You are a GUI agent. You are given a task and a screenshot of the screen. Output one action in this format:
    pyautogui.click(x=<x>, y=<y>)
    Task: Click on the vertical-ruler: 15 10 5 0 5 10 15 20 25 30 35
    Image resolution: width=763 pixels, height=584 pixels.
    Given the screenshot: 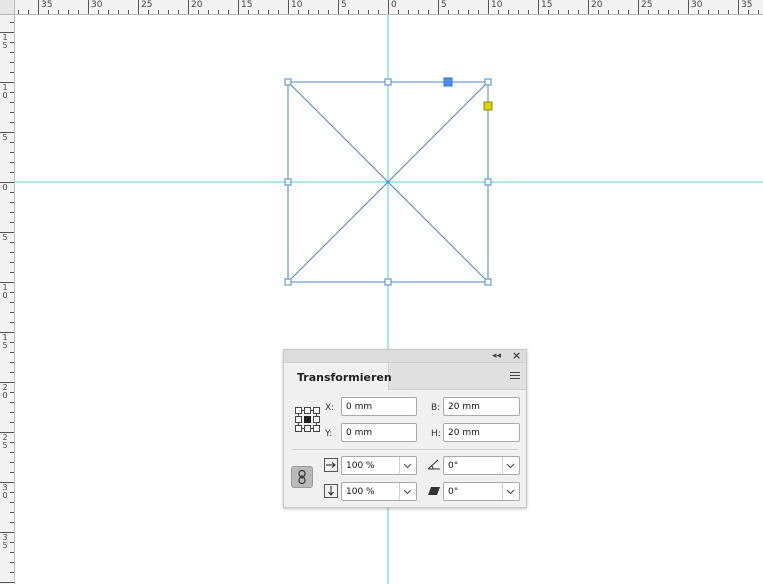 What is the action you would take?
    pyautogui.click(x=7, y=292)
    